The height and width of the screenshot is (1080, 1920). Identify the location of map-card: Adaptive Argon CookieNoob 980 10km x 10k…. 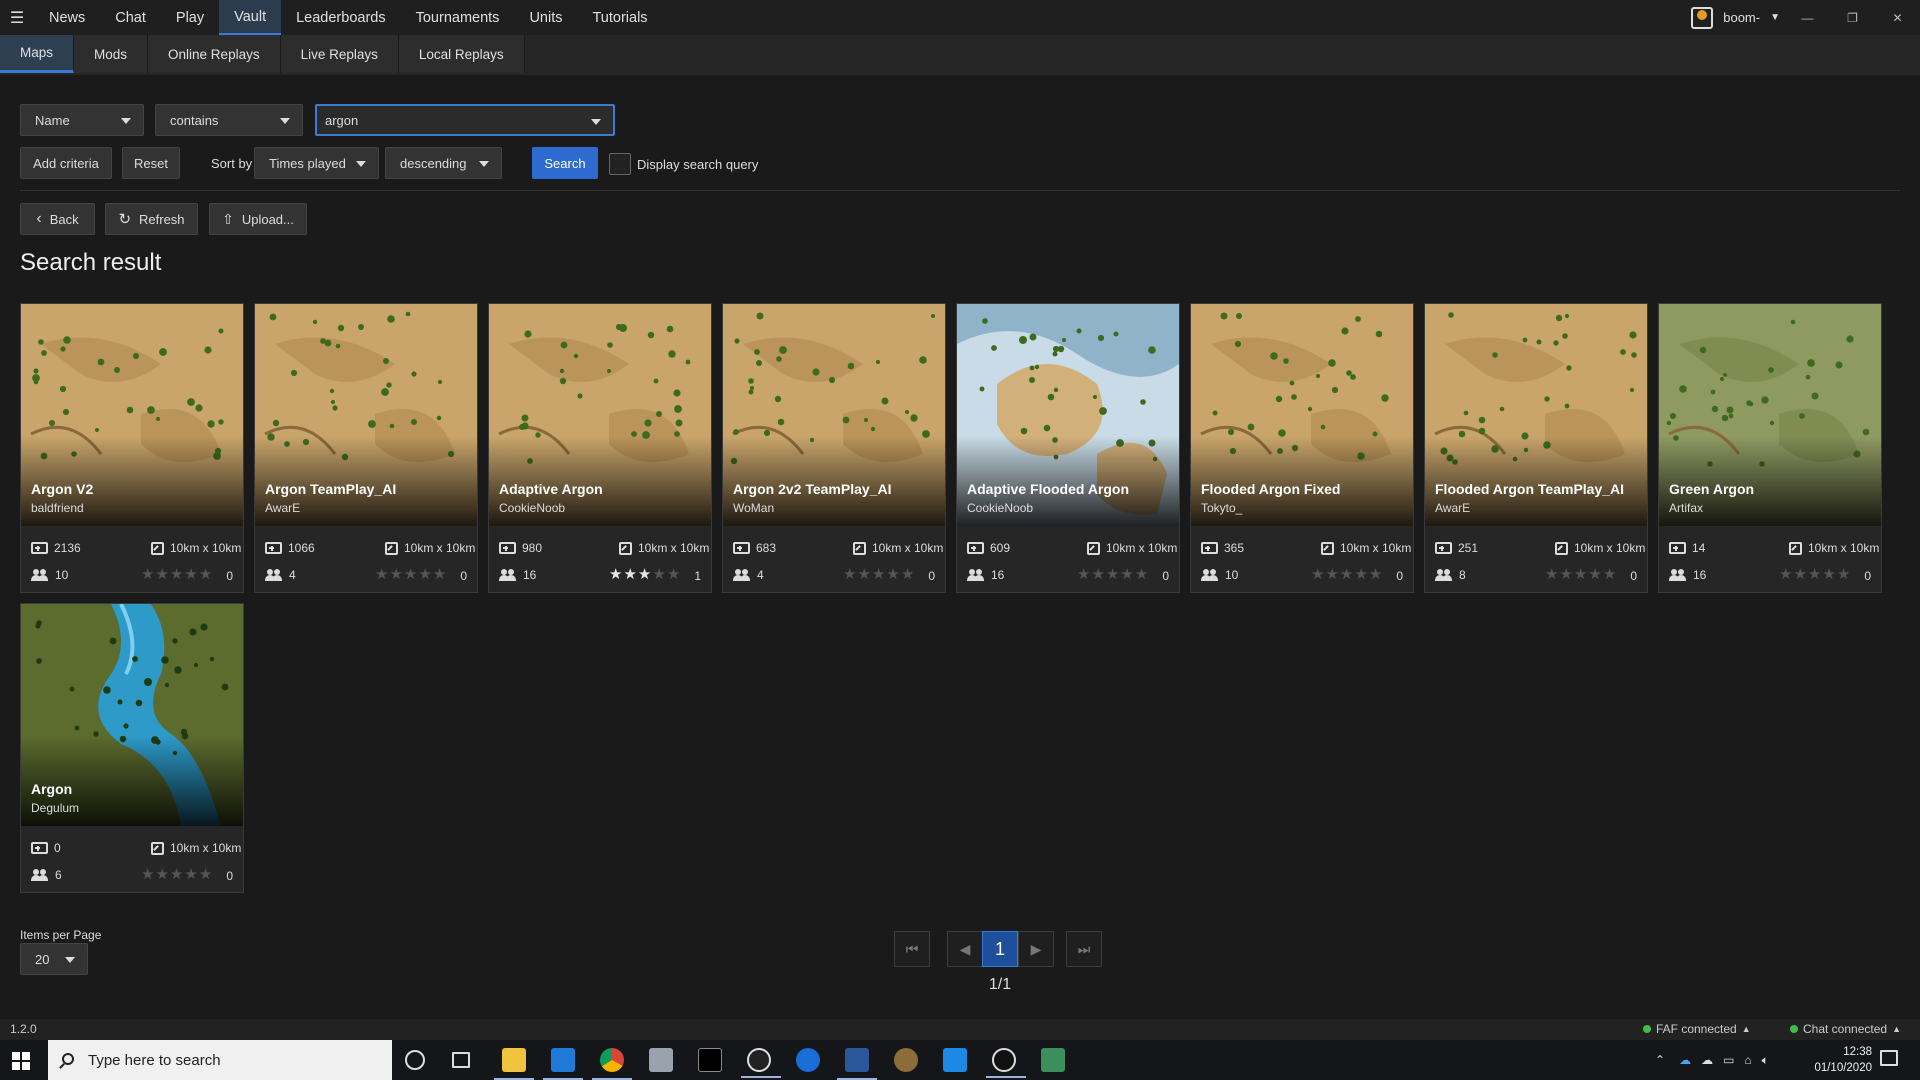
(600, 448).